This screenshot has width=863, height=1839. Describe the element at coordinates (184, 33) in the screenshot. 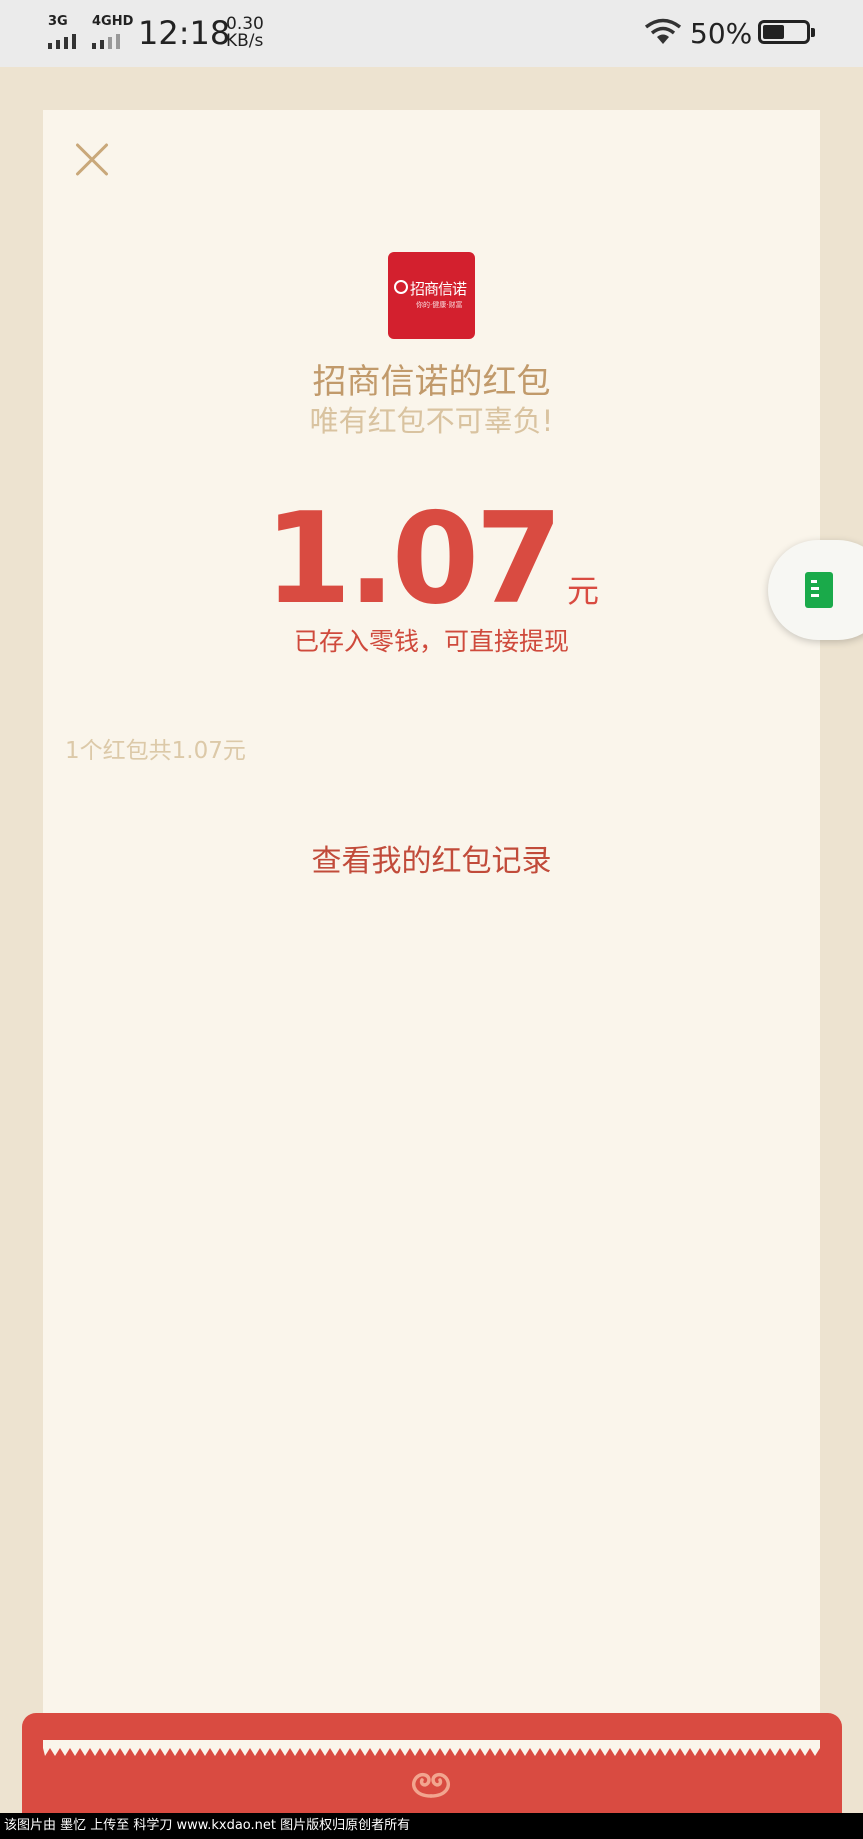

I see `clock: 12:18` at that location.